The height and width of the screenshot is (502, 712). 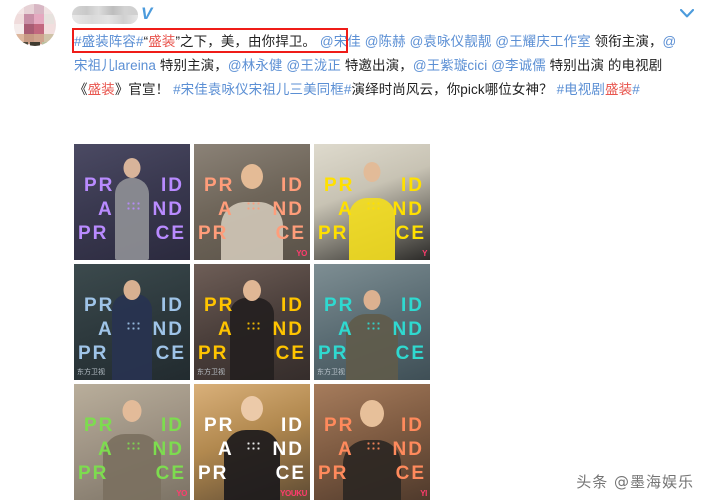 What do you see at coordinates (246, 41) in the screenshot?
I see `post-text-run: ”之下，美，由你捍卫。` at bounding box center [246, 41].